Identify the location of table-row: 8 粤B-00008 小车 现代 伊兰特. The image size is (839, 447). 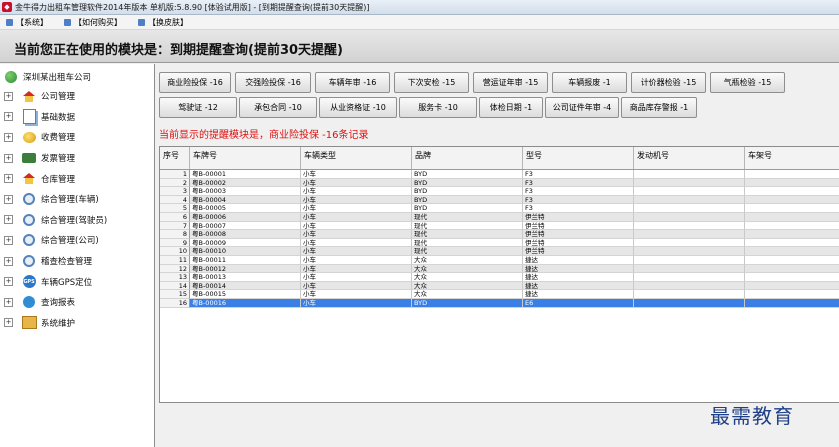
(499, 234).